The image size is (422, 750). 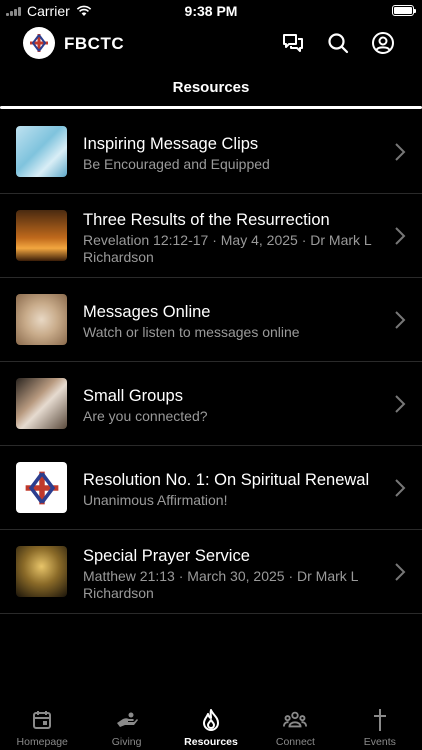 I want to click on account-icon, so click(x=383, y=43).